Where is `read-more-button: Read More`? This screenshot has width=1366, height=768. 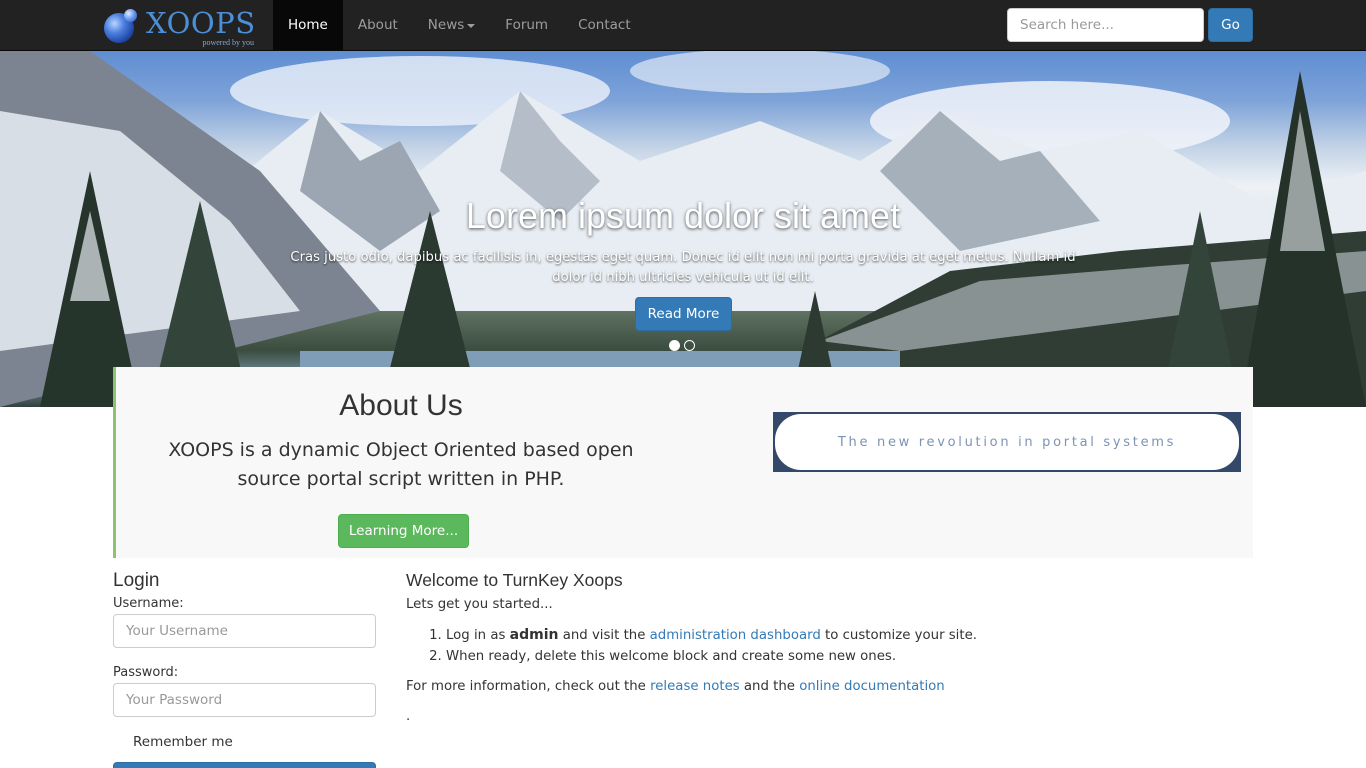
read-more-button: Read More is located at coordinates (683, 314).